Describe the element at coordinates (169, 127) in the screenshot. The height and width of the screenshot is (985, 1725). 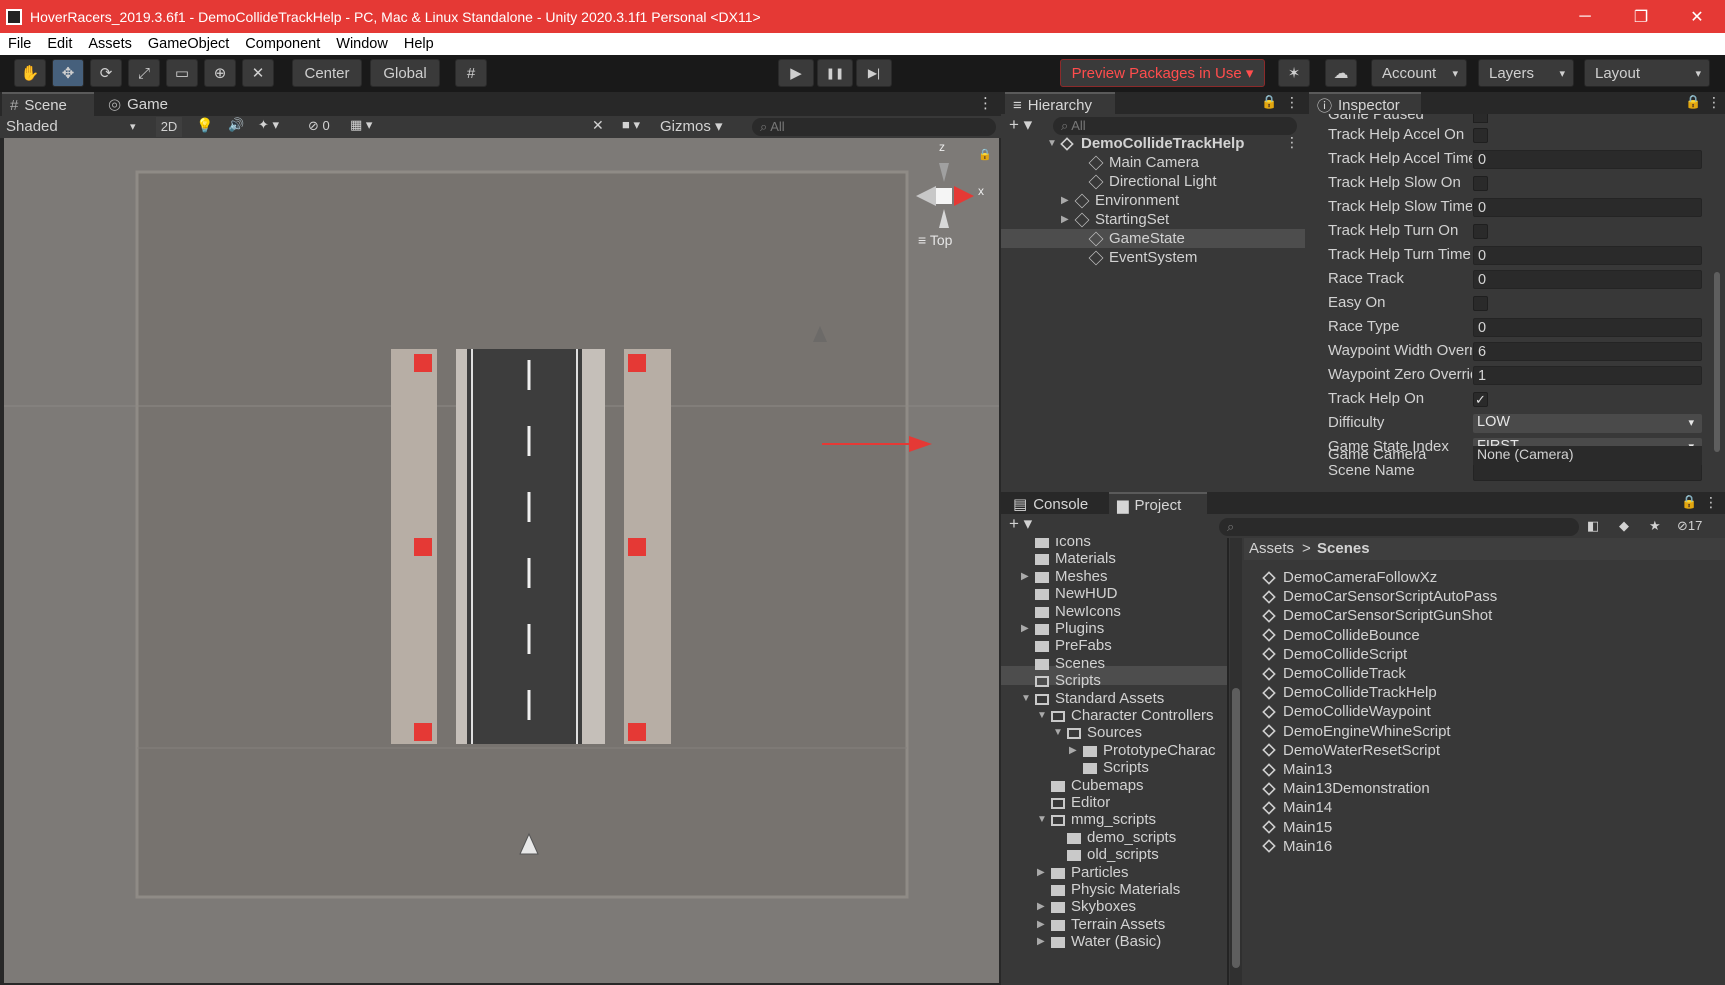
I see `2d-toggle: 2D` at that location.